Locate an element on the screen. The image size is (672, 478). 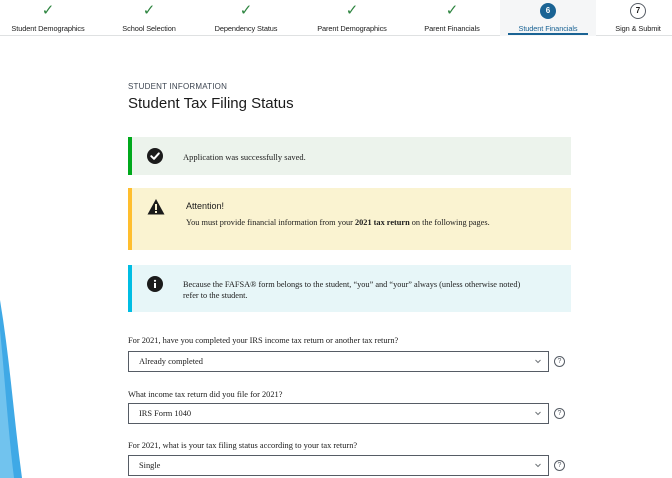
step-parent-financials: ✓ Parent Financials is located at coordinates (452, 18).